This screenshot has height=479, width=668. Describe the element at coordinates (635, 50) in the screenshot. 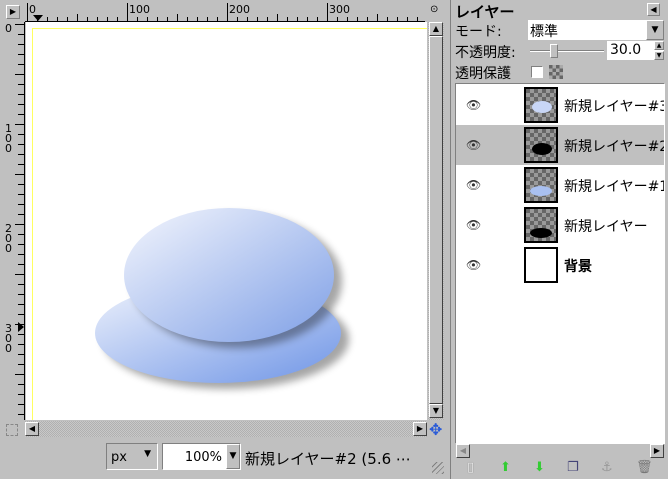

I see `opacity-spinbox: 30.0 ▲ ▼` at that location.